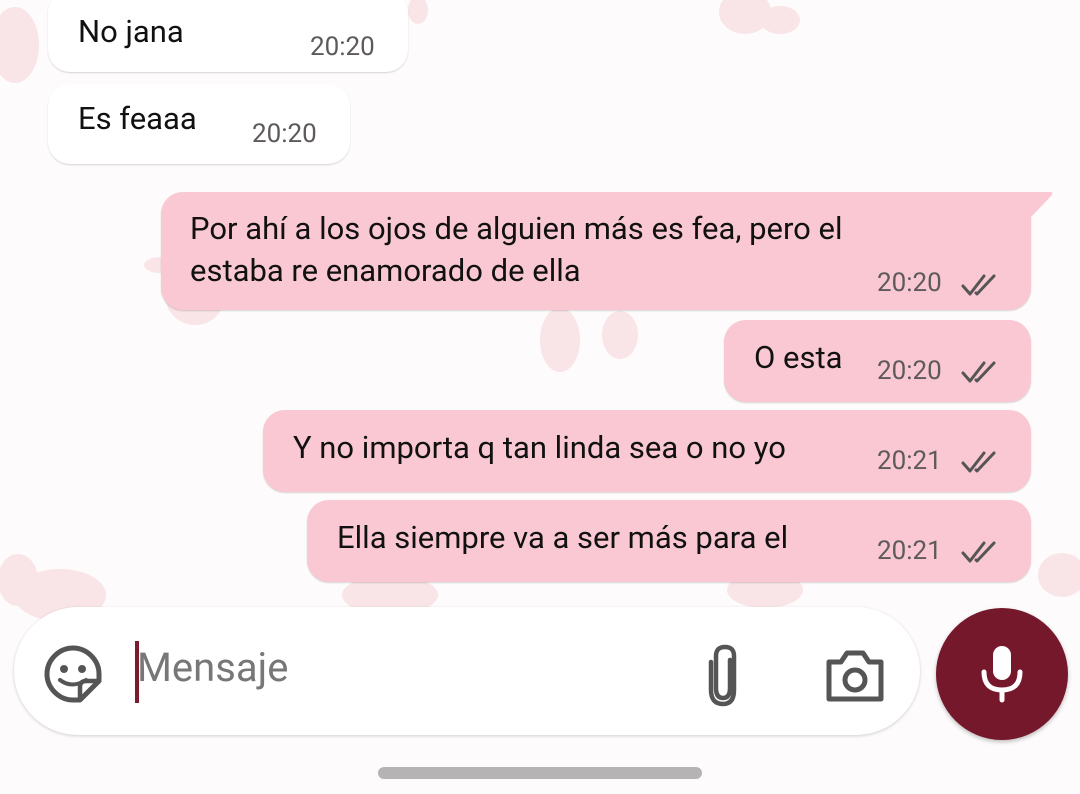 This screenshot has width=1080, height=794. Describe the element at coordinates (855, 675) in the screenshot. I see `camera-icon` at that location.